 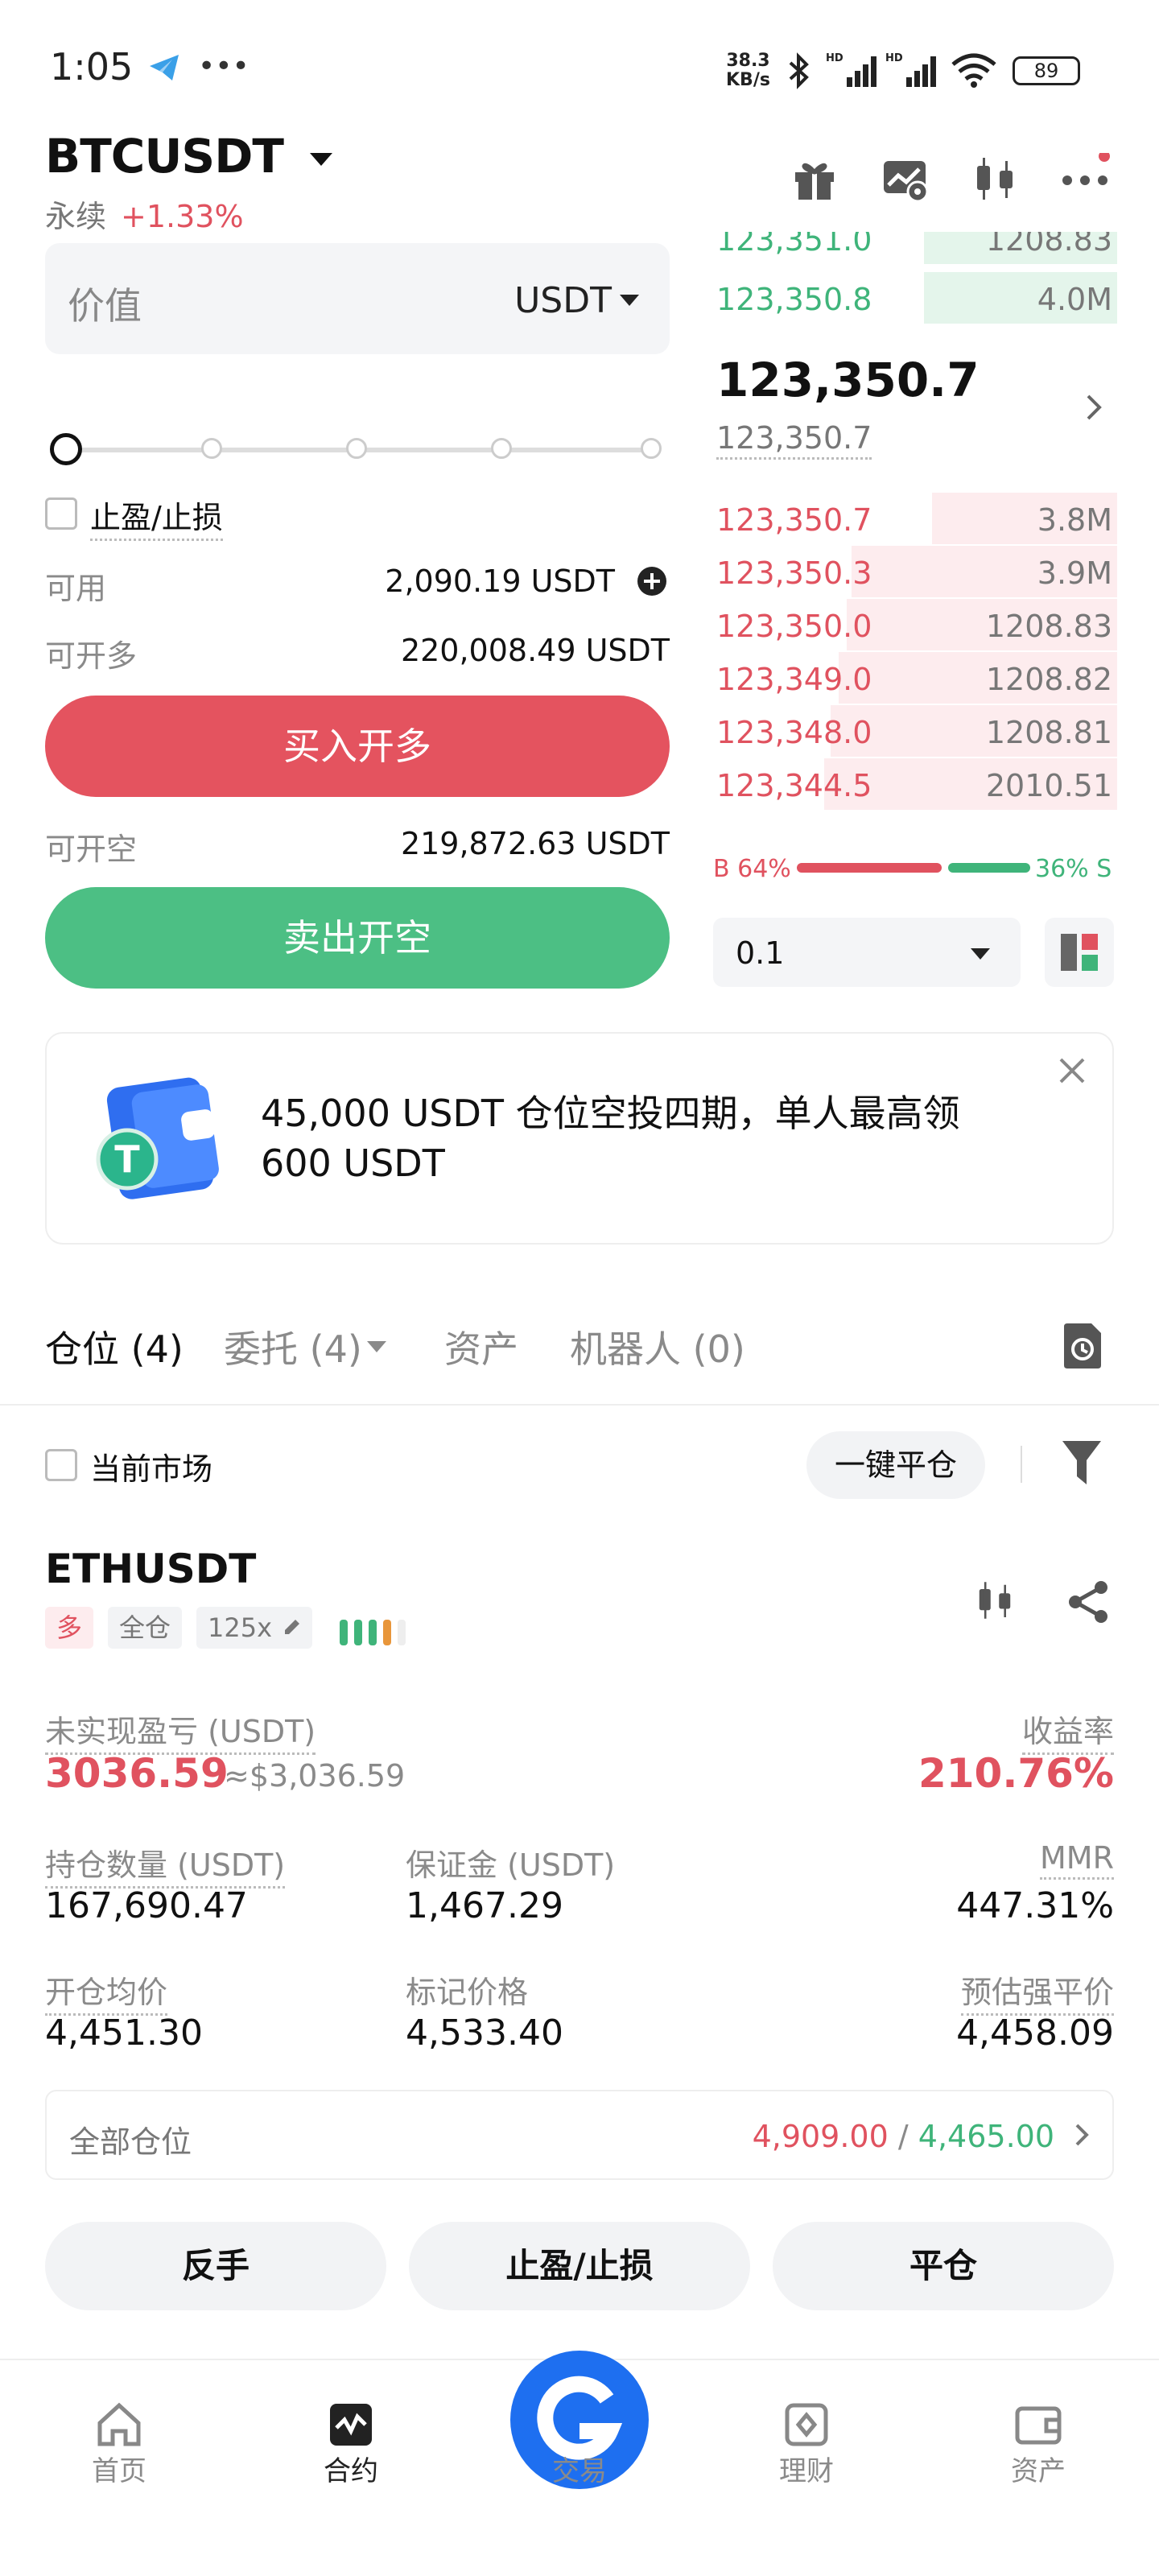 What do you see at coordinates (66, 449) in the screenshot?
I see `slider-handle` at bounding box center [66, 449].